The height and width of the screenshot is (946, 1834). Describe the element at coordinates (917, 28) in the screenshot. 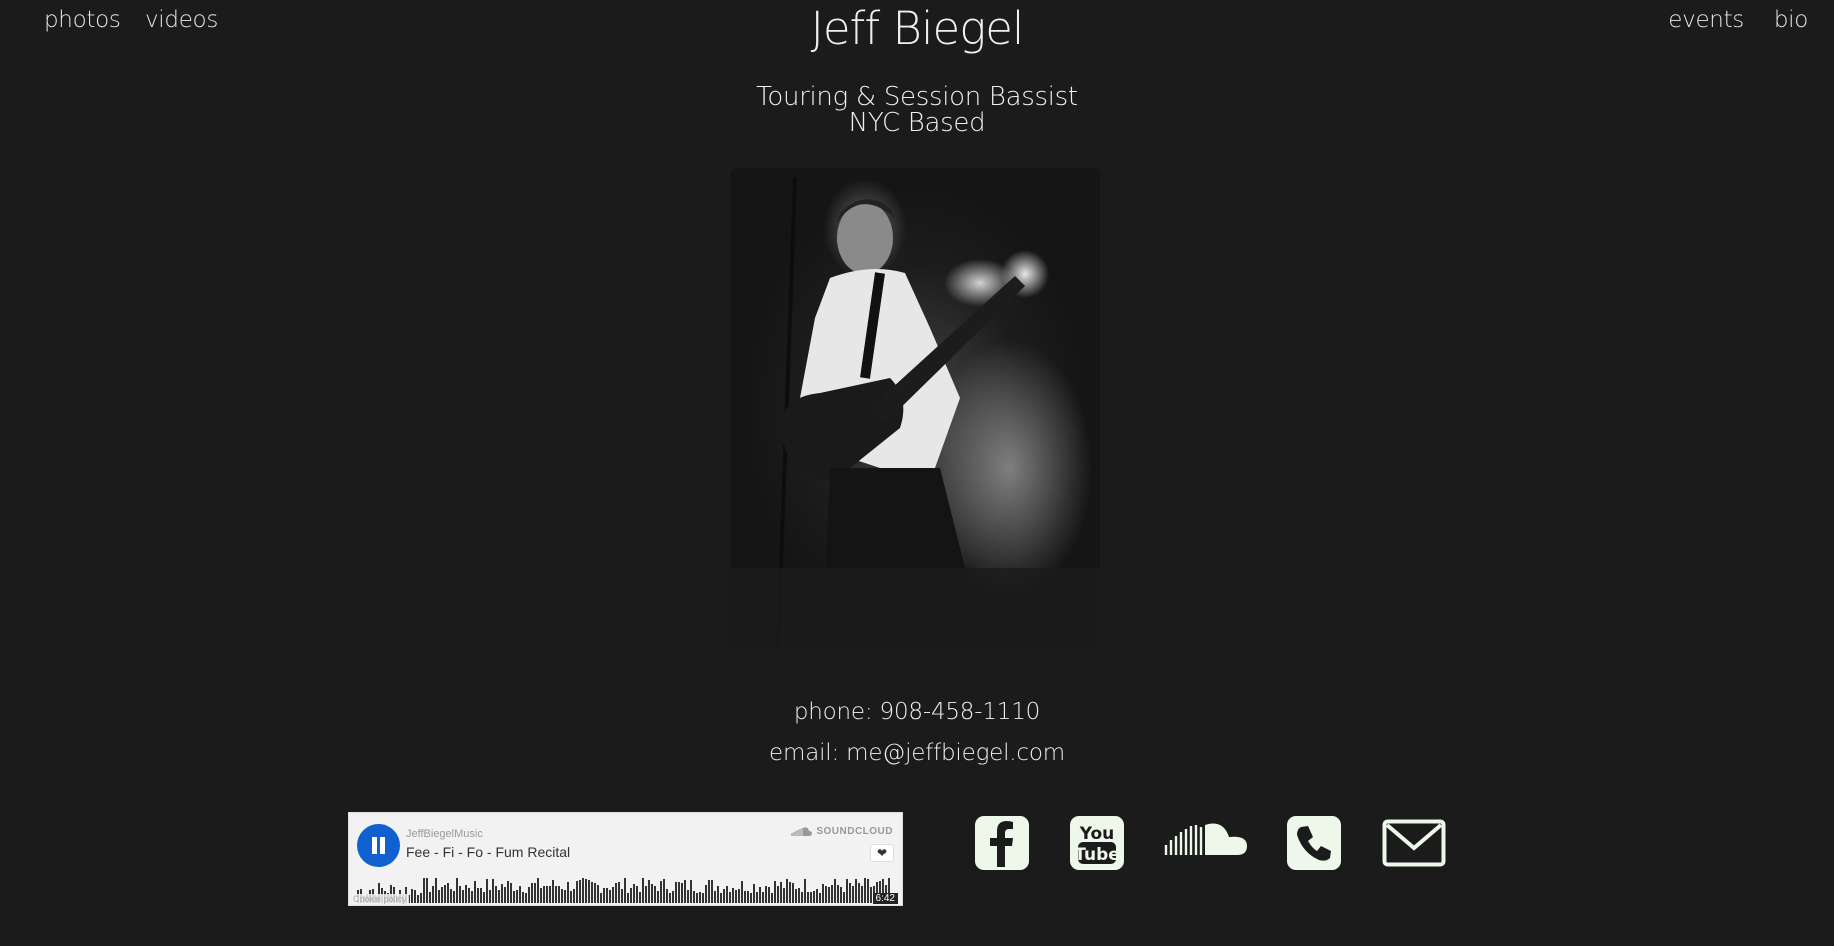

I see `site-title: Jeff Biegel` at that location.